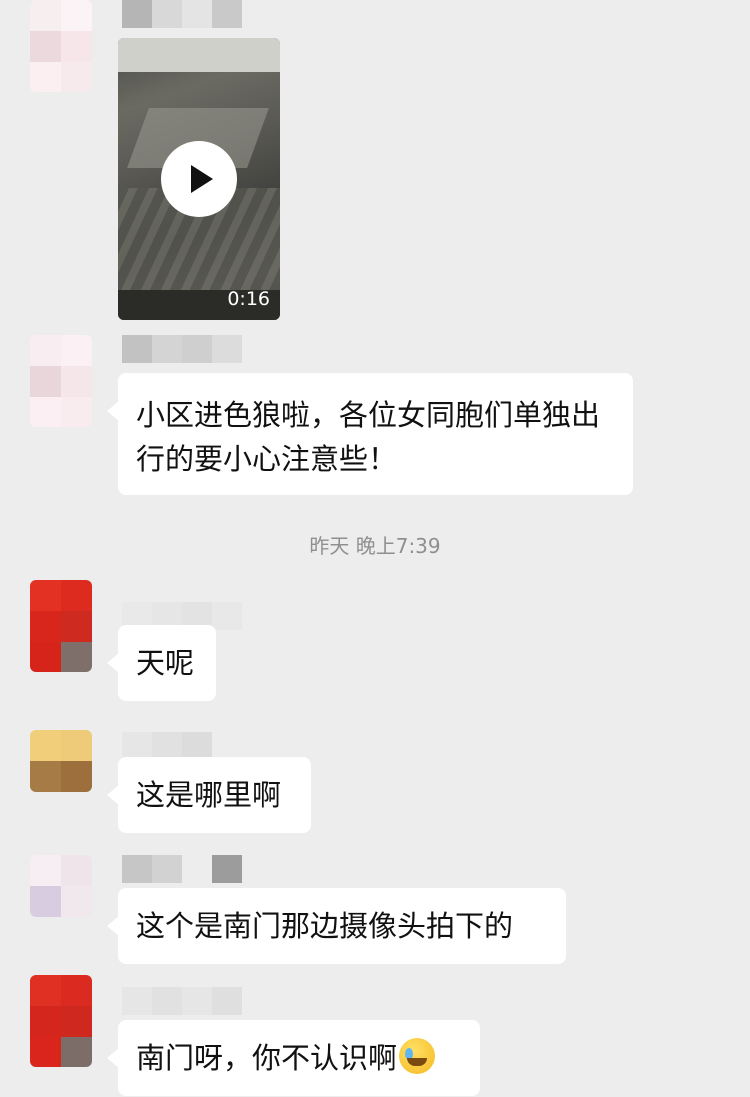 The width and height of the screenshot is (750, 1097). Describe the element at coordinates (368, 437) in the screenshot. I see `message-text: 小区进色狼啦，各位女同胞们单独出行的要小心注意些！` at that location.